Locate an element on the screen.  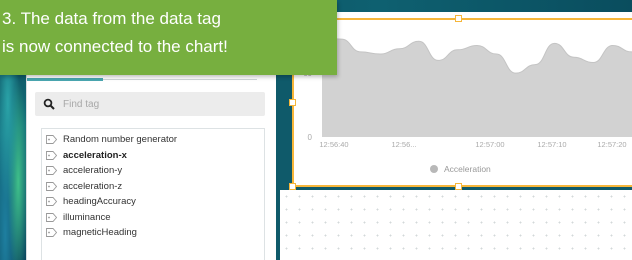
tag-list-item: acceleration-x is located at coordinates (153, 156).